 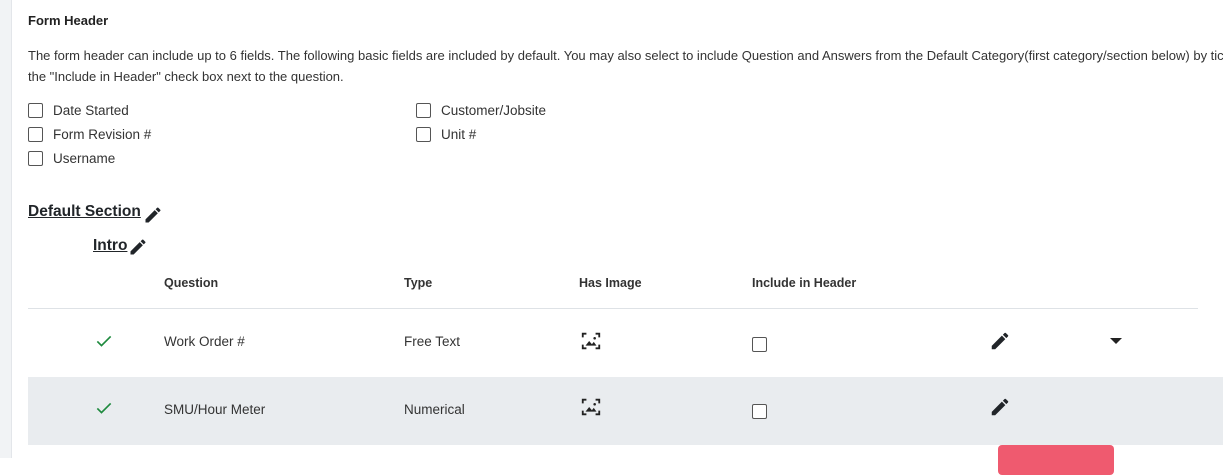 I want to click on question-cell: SMU/Hour Meter, so click(x=215, y=409).